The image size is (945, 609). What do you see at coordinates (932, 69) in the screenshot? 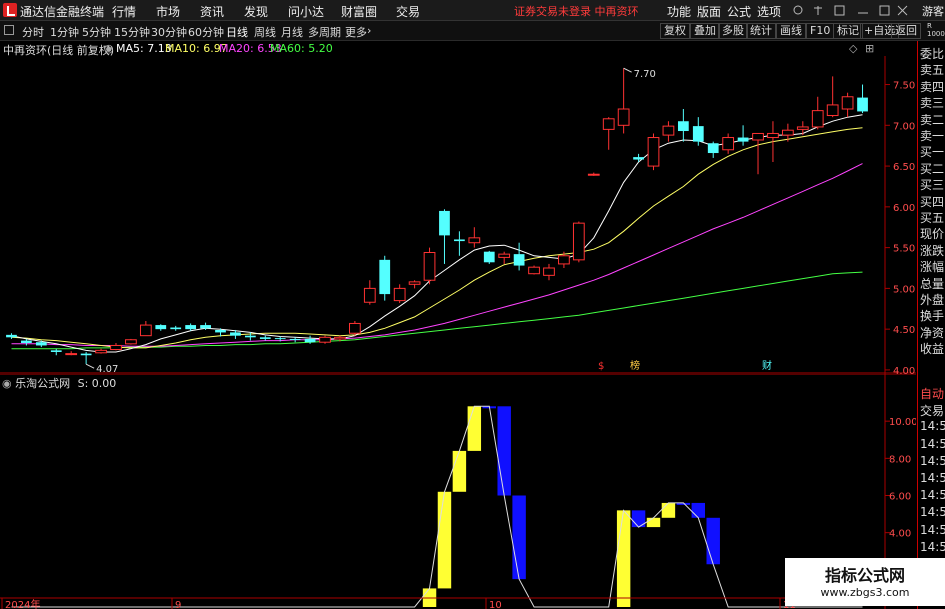
I see `side-item: 卖五` at bounding box center [932, 69].